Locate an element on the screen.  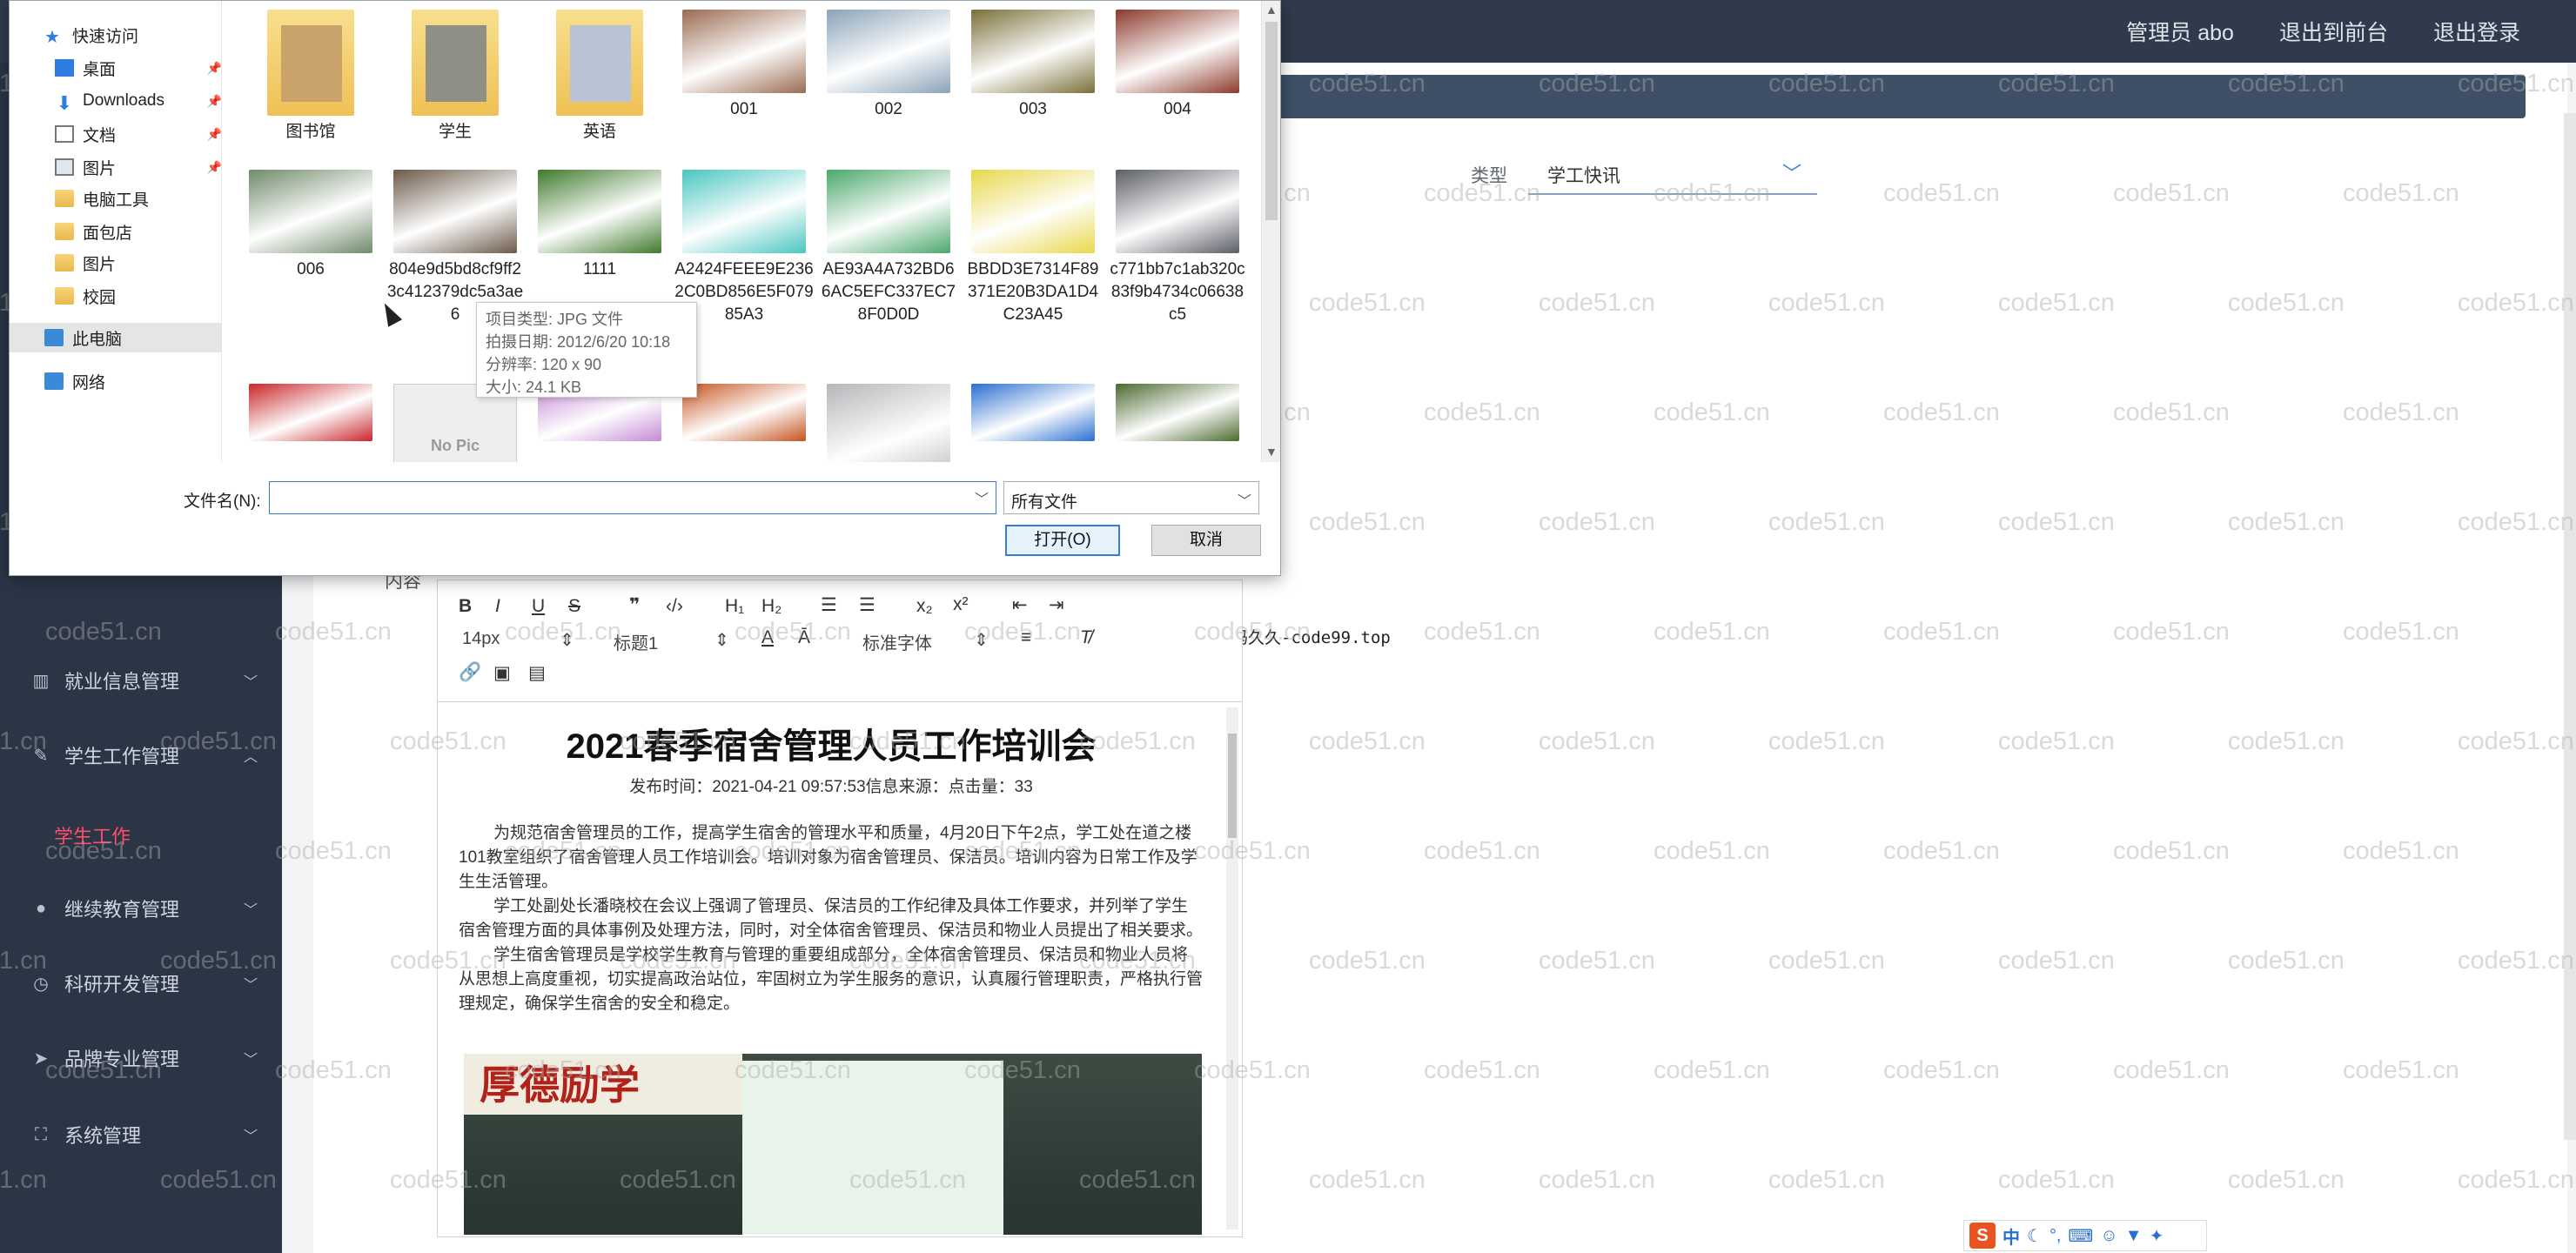
background-color-icon: Ā is located at coordinates (804, 637).